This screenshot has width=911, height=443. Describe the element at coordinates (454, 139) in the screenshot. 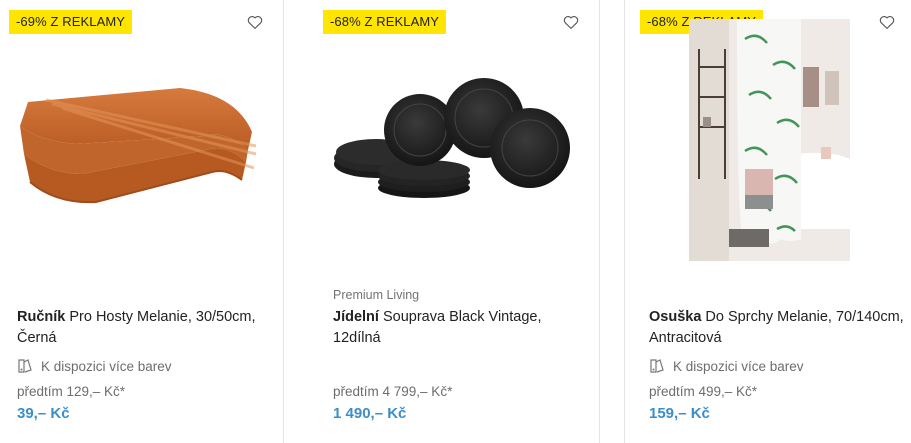

I see `dinnerware-set-image` at that location.